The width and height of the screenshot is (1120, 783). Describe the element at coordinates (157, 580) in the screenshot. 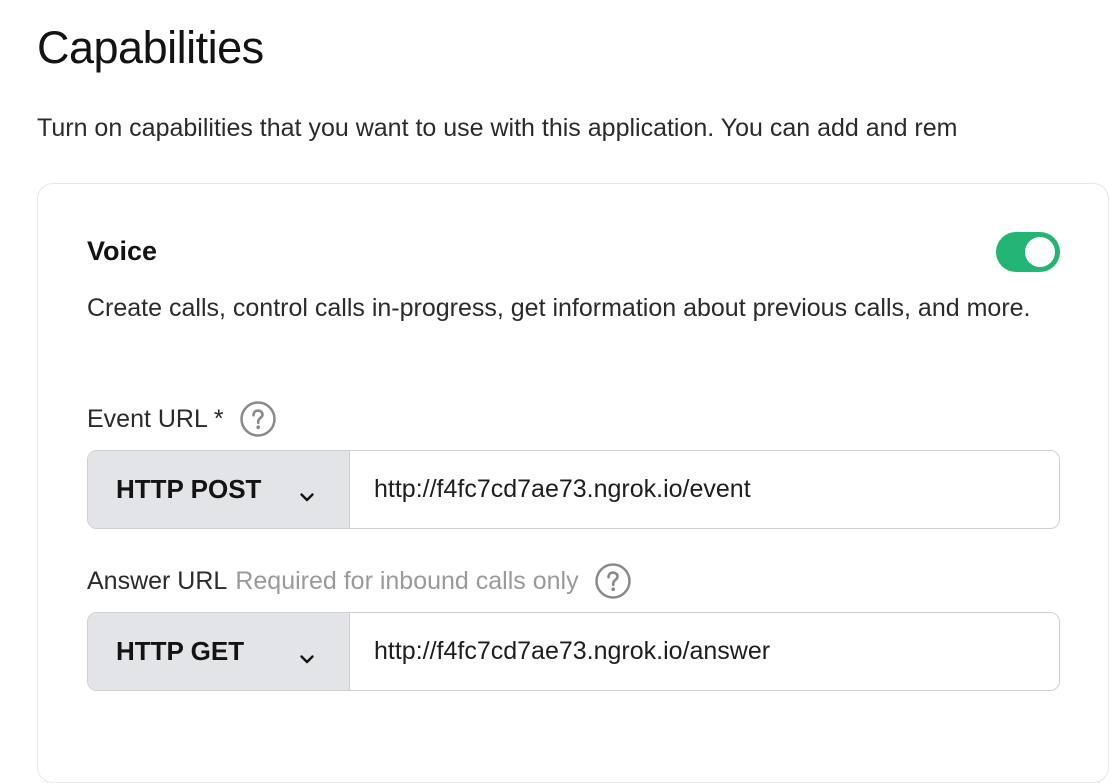

I see `answer-url-label: Answer URL` at that location.